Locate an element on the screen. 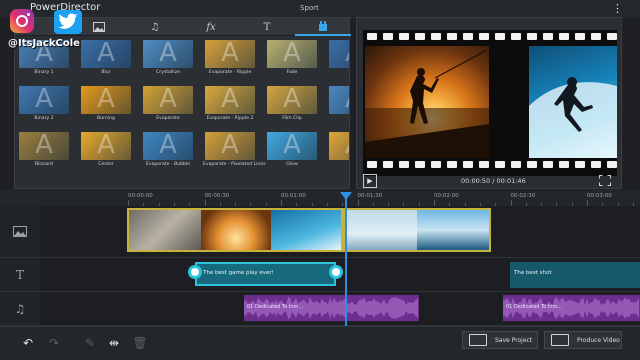 The image size is (640, 360). ruler-time-label: 00:02:00 is located at coordinates (446, 196).